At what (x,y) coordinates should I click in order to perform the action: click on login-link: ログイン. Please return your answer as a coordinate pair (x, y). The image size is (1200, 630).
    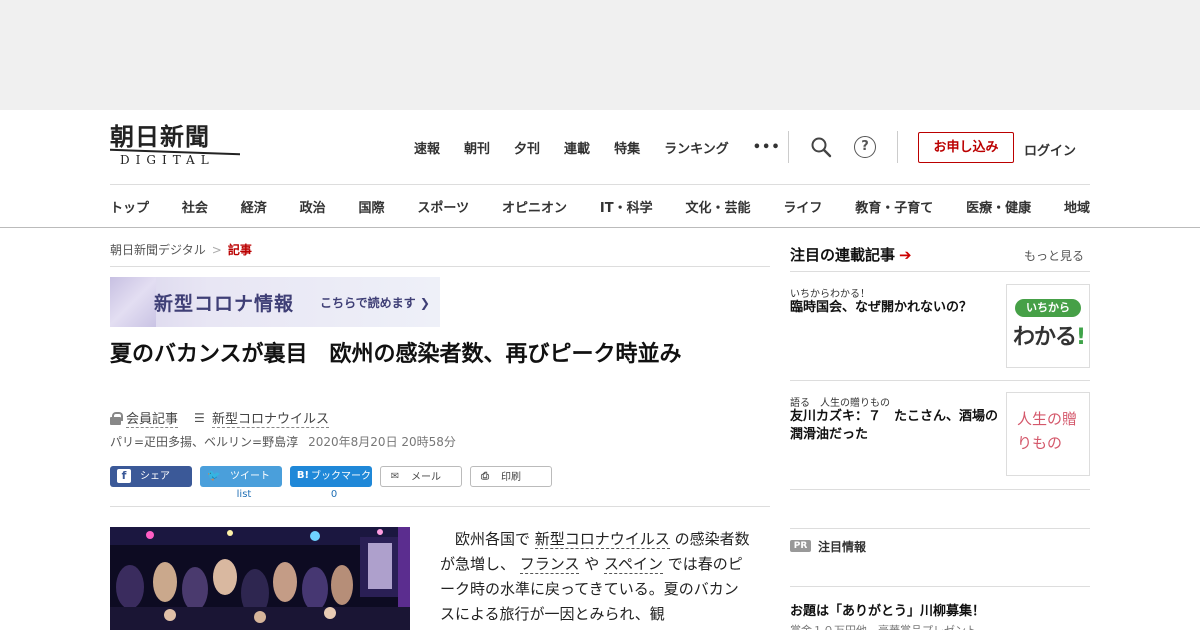
    Looking at the image, I should click on (1050, 149).